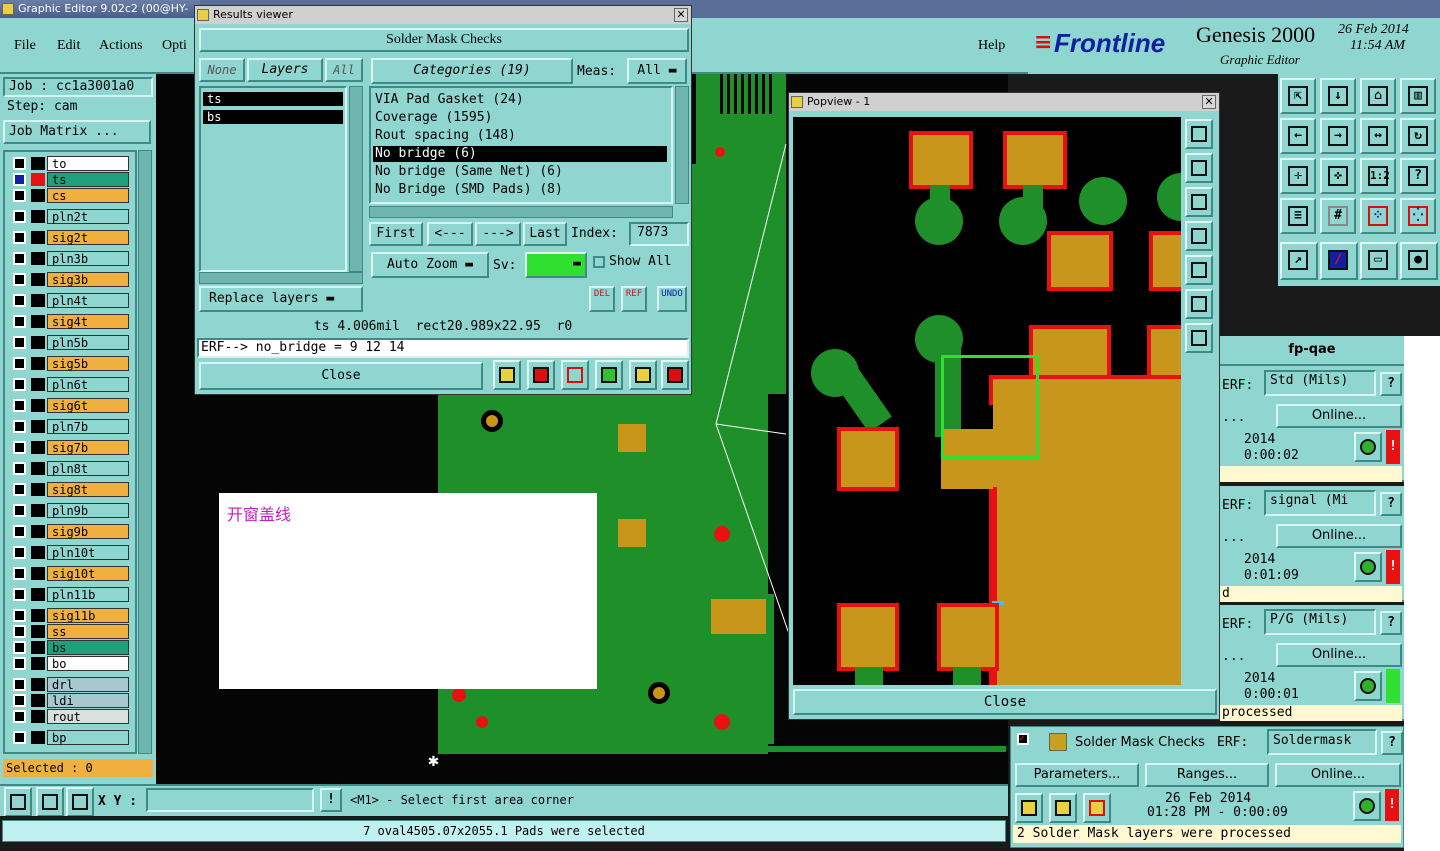 The width and height of the screenshot is (1440, 851). What do you see at coordinates (1320, 383) in the screenshot?
I see `erf-value: Std (Mils)` at bounding box center [1320, 383].